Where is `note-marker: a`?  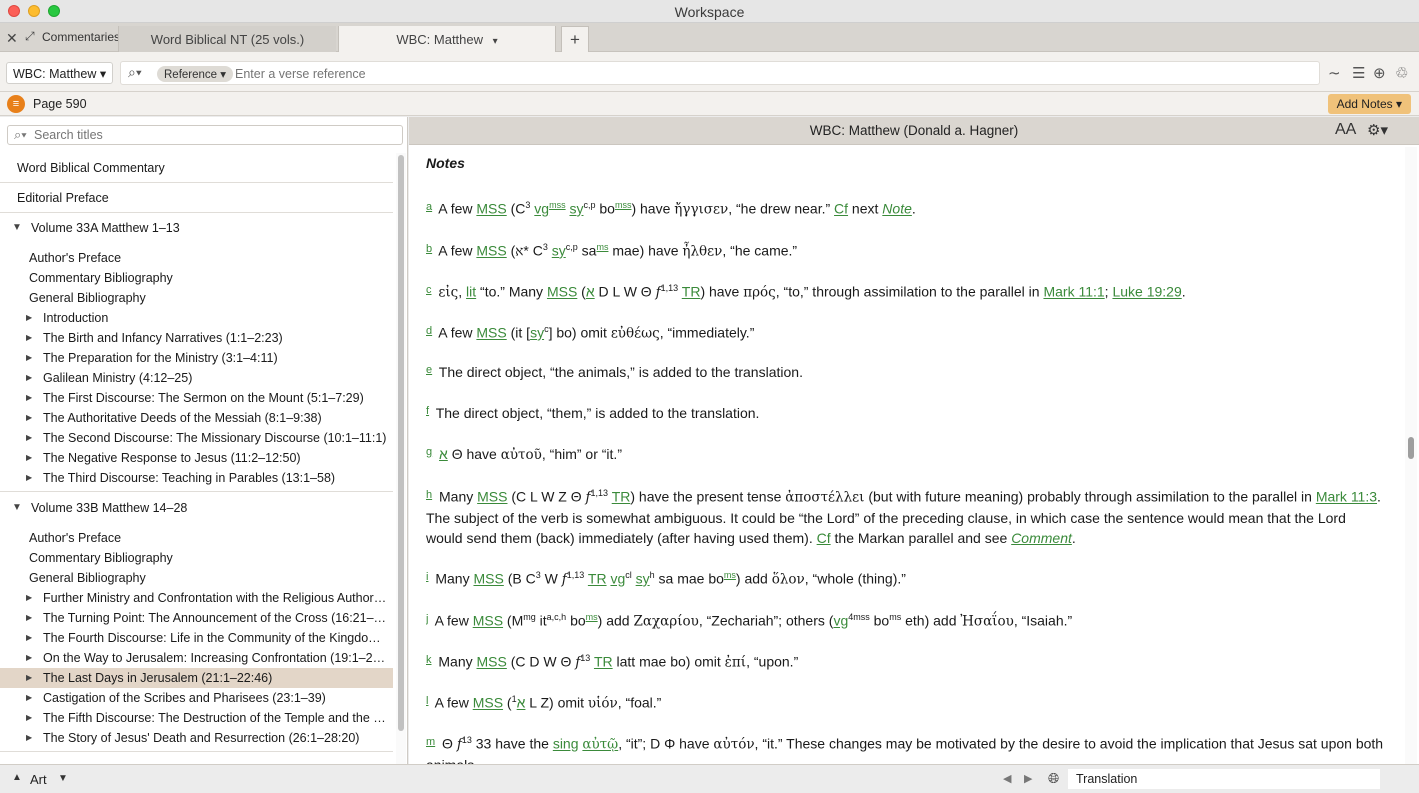 note-marker: a is located at coordinates (429, 207).